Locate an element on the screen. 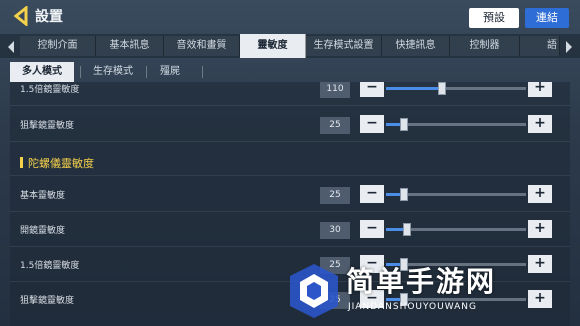 The height and width of the screenshot is (326, 580). value-box: 110 is located at coordinates (335, 90).